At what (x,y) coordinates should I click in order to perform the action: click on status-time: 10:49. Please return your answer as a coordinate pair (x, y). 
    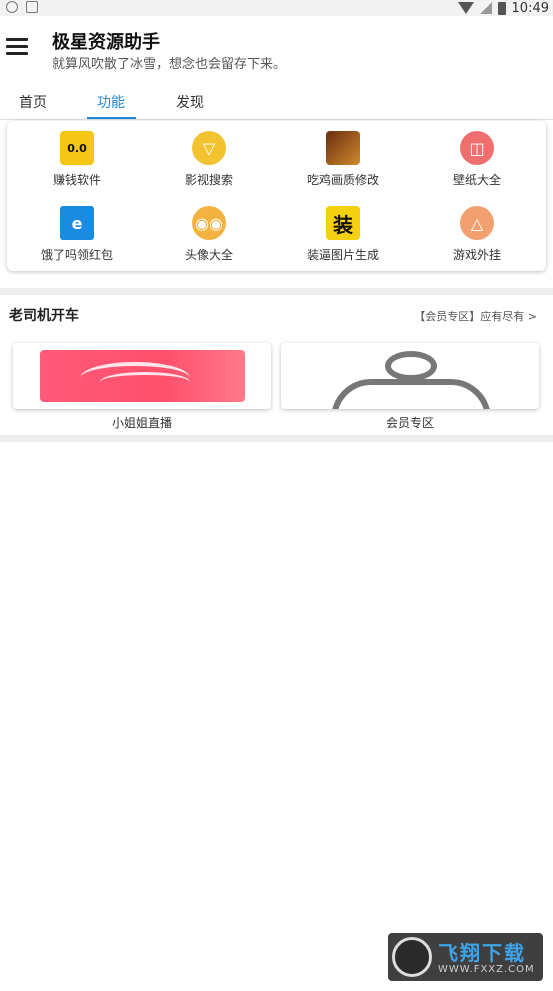
    Looking at the image, I should click on (530, 8).